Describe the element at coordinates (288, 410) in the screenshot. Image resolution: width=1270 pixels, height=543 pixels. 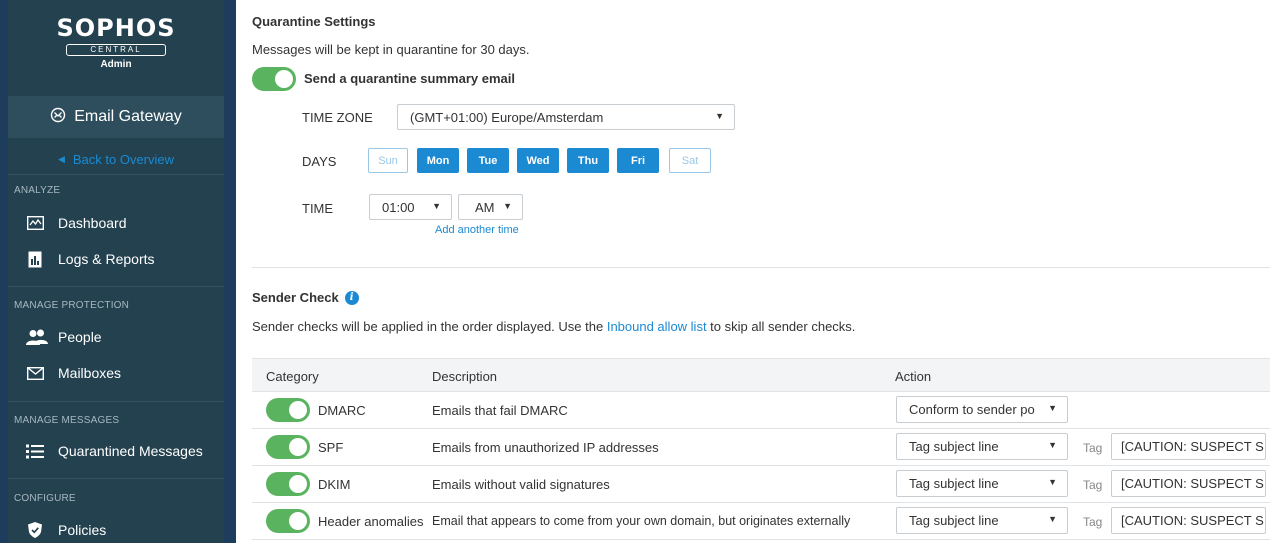
I see `dmarc-toggle` at that location.